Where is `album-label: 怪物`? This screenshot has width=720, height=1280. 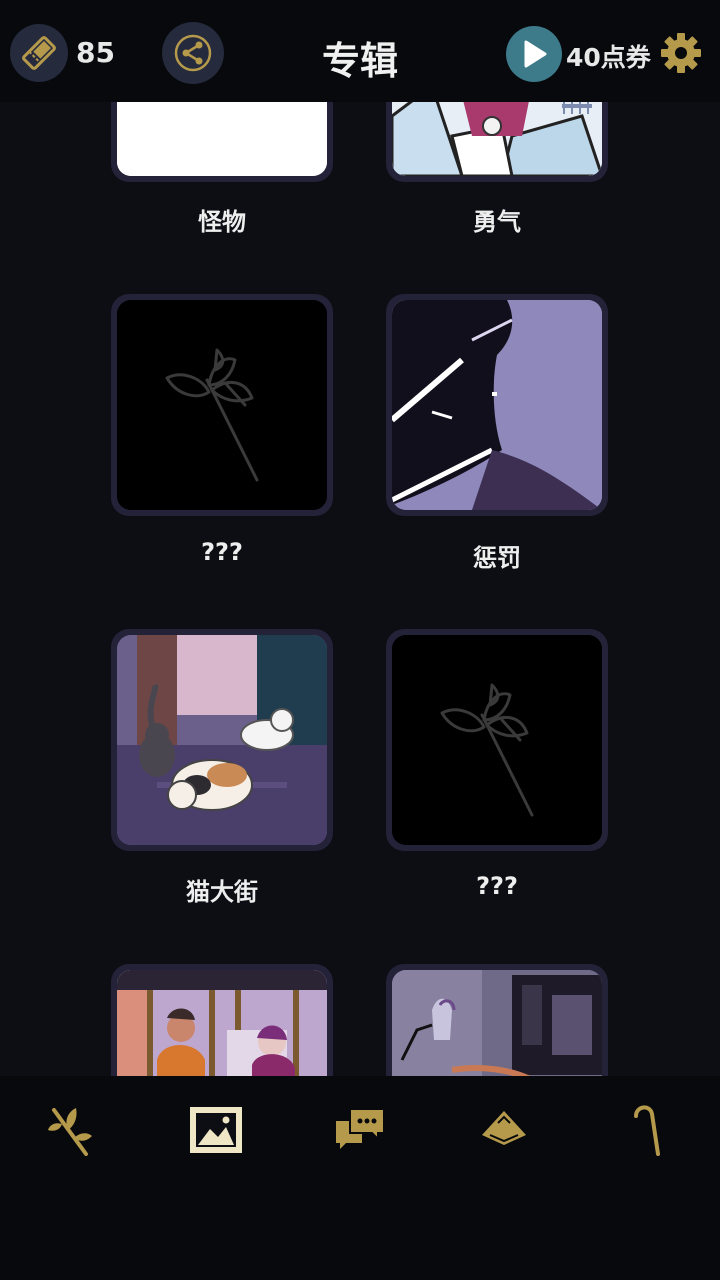
album-label: 怪物 is located at coordinates (222, 222).